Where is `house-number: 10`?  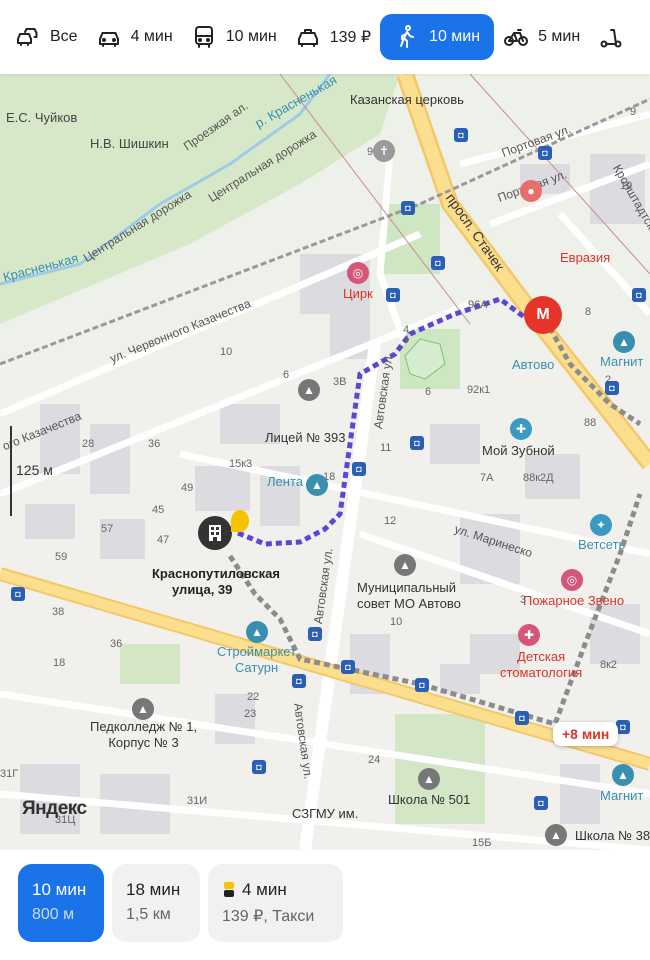
house-number: 10 is located at coordinates (226, 352).